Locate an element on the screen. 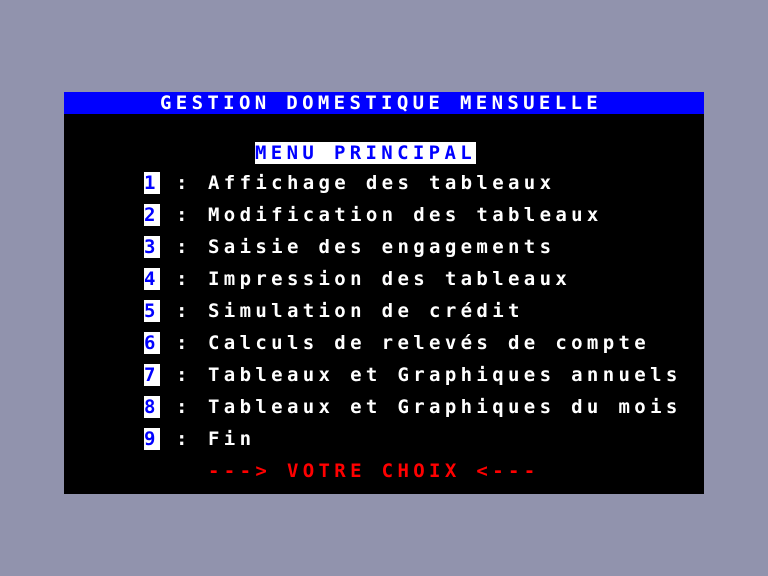 This screenshot has width=768, height=576. menu-item-6: 6: Calculs de relevés de compte is located at coordinates (384, 348).